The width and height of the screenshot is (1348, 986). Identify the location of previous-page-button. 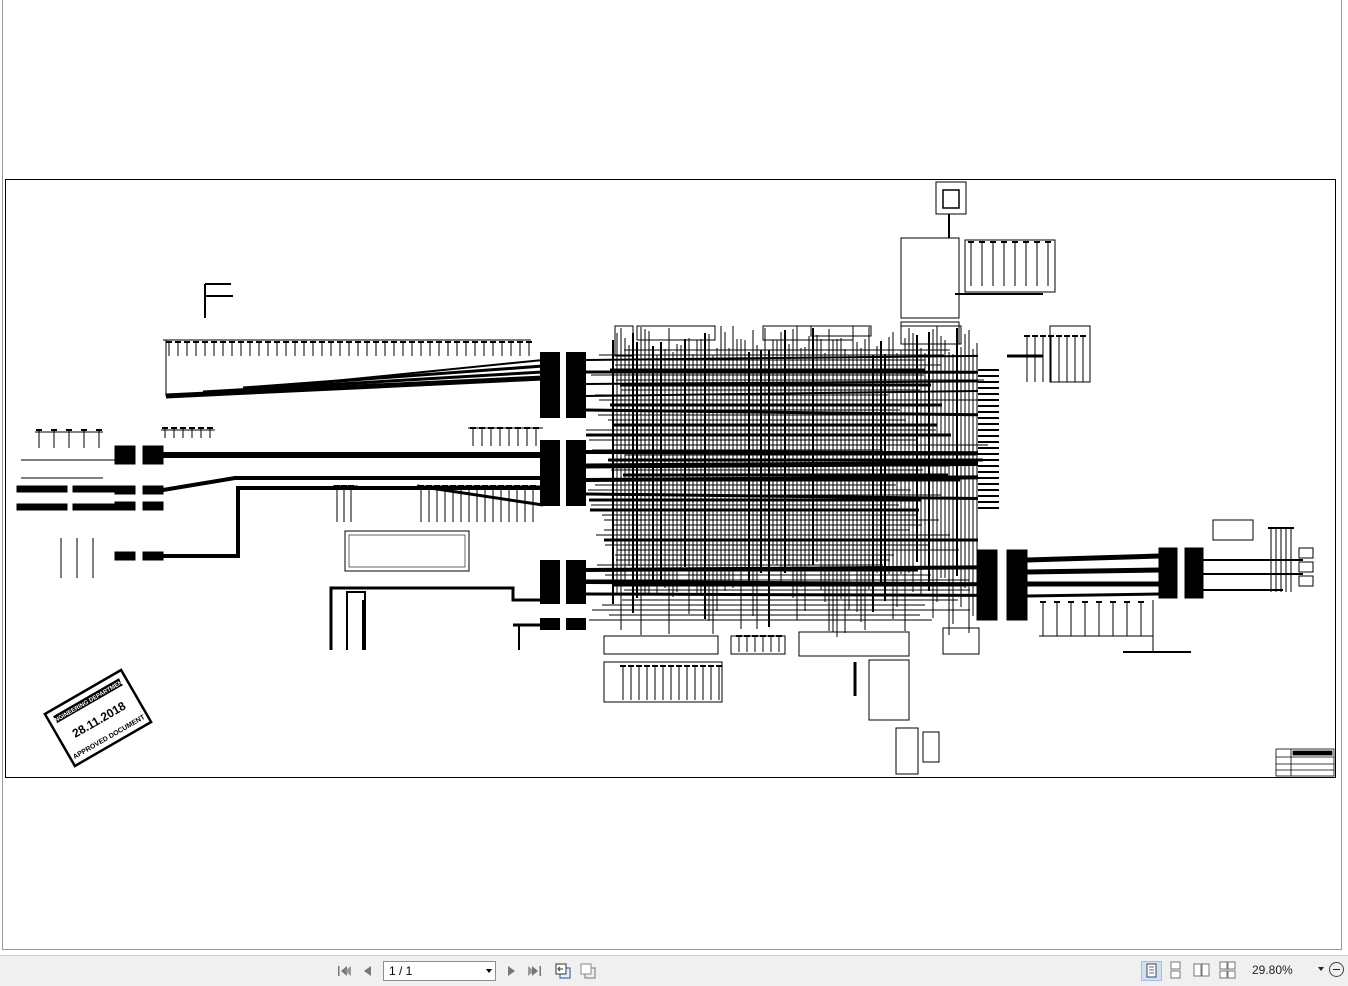
(368, 971).